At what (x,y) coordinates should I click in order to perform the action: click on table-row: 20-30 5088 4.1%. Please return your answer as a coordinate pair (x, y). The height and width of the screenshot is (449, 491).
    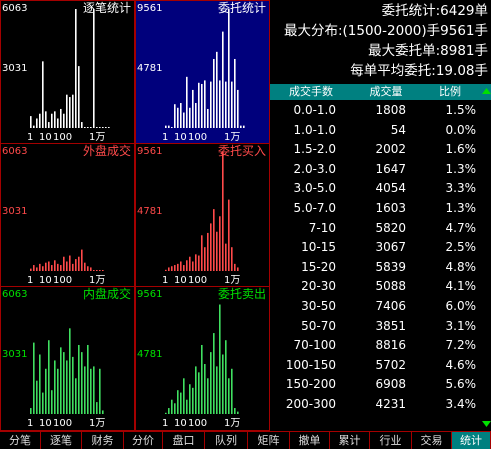
    Looking at the image, I should click on (375, 286).